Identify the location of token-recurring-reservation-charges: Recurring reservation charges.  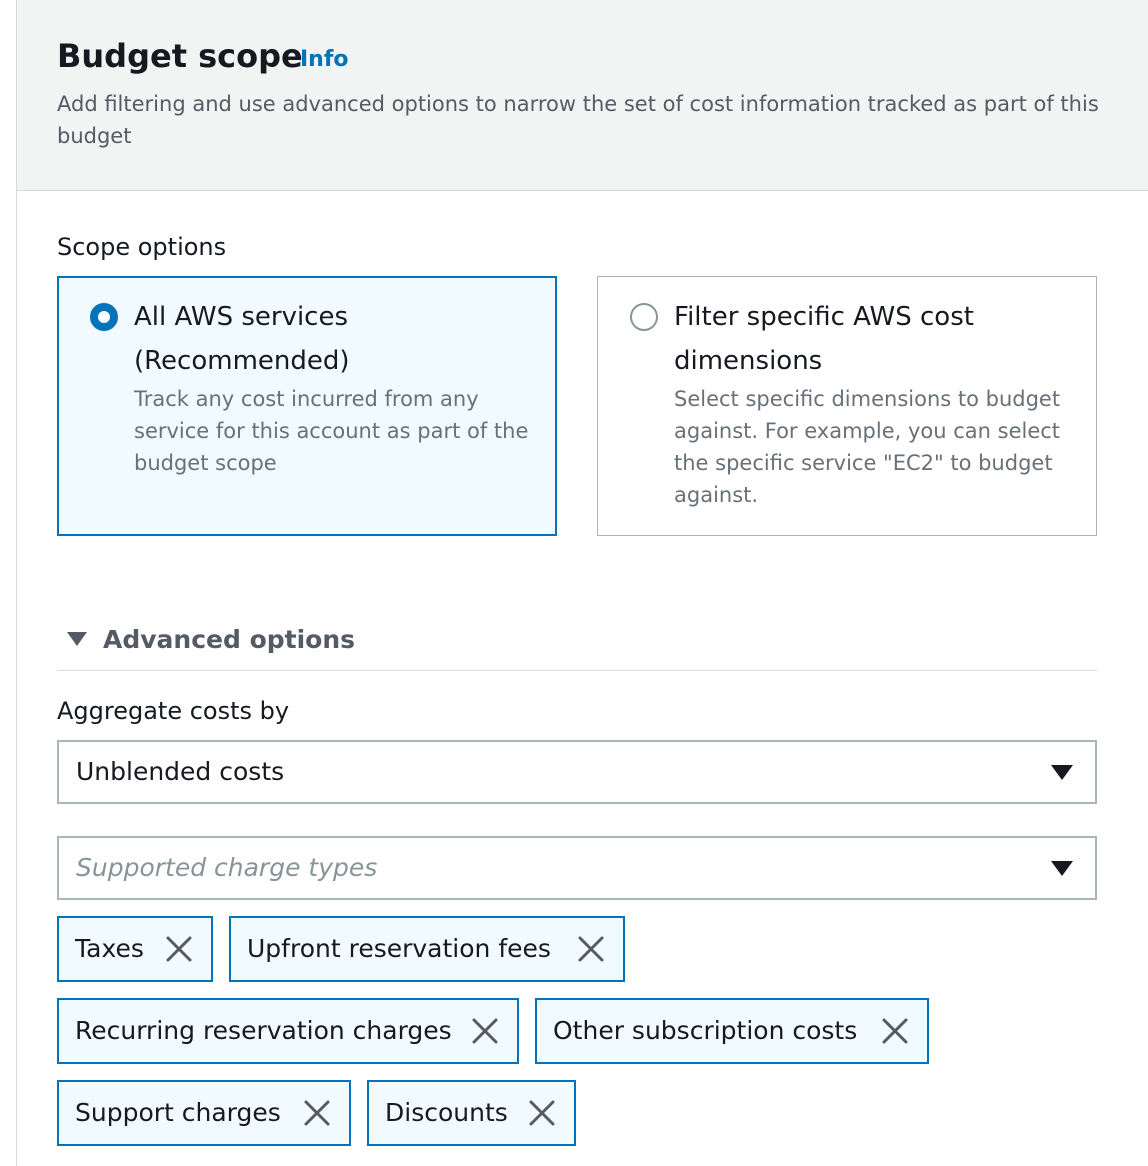
(288, 1031).